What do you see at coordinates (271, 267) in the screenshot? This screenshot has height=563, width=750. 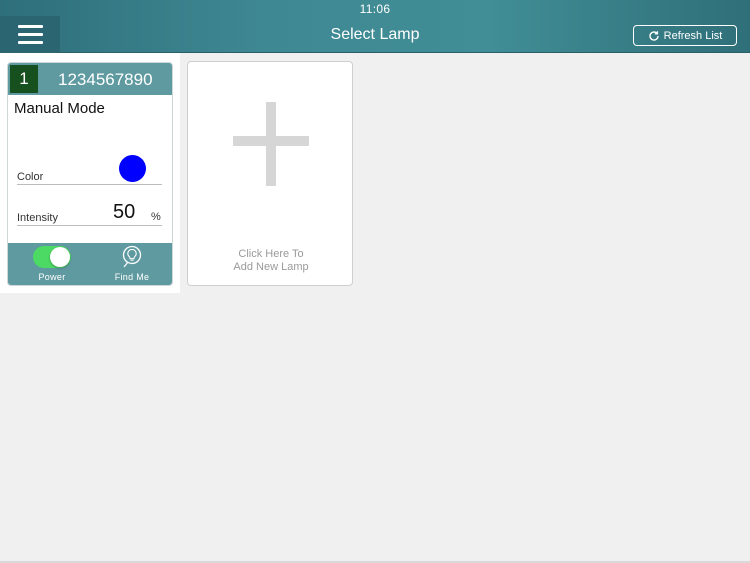 I see `add-lamp-line2: Add New Lamp` at bounding box center [271, 267].